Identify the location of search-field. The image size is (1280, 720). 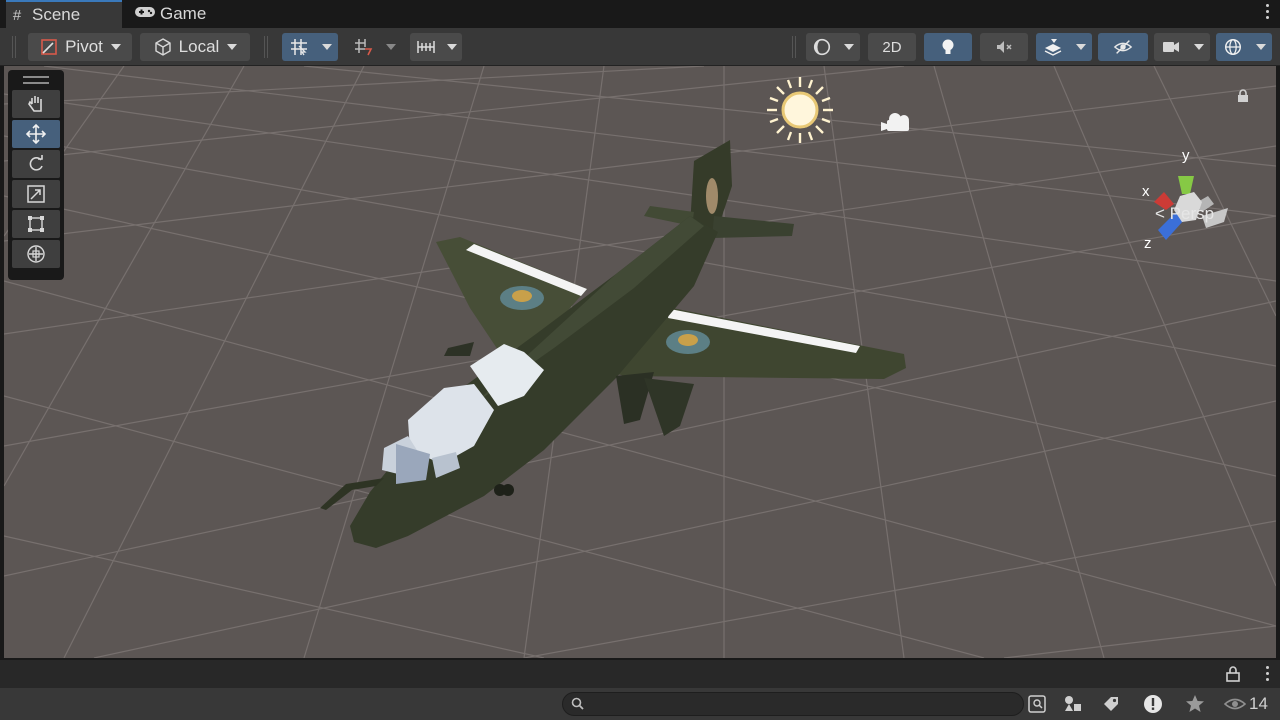
(793, 704).